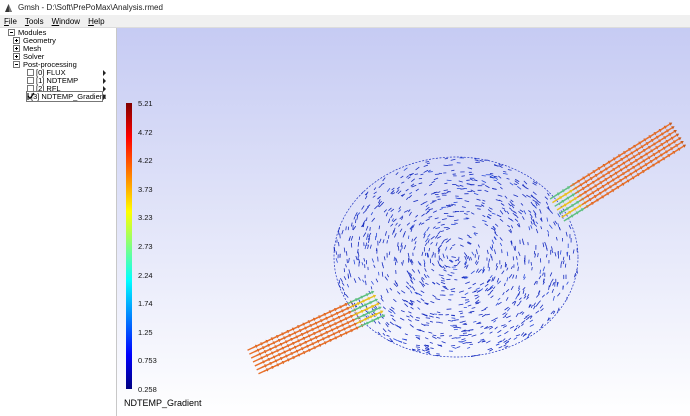 The width and height of the screenshot is (690, 416). What do you see at coordinates (96, 21) in the screenshot?
I see `menu-help: Help` at bounding box center [96, 21].